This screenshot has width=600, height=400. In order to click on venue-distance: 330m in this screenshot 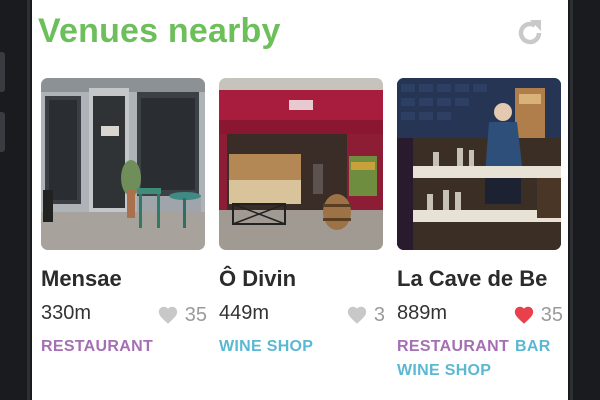, I will do `click(66, 313)`.